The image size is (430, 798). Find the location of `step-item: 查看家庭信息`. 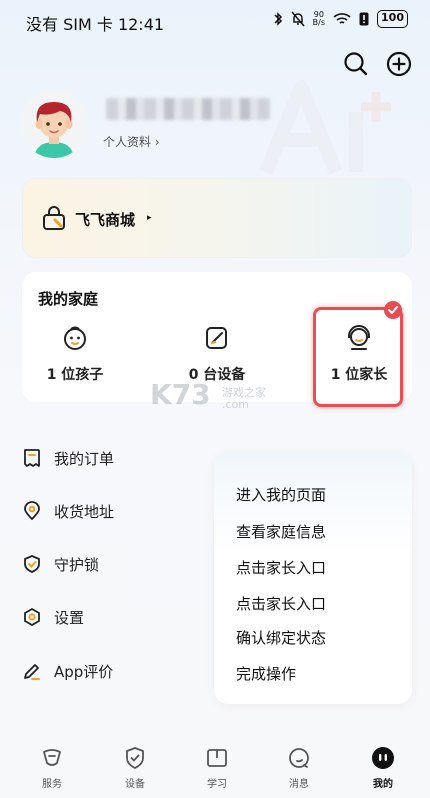

step-item: 查看家庭信息 is located at coordinates (281, 532).